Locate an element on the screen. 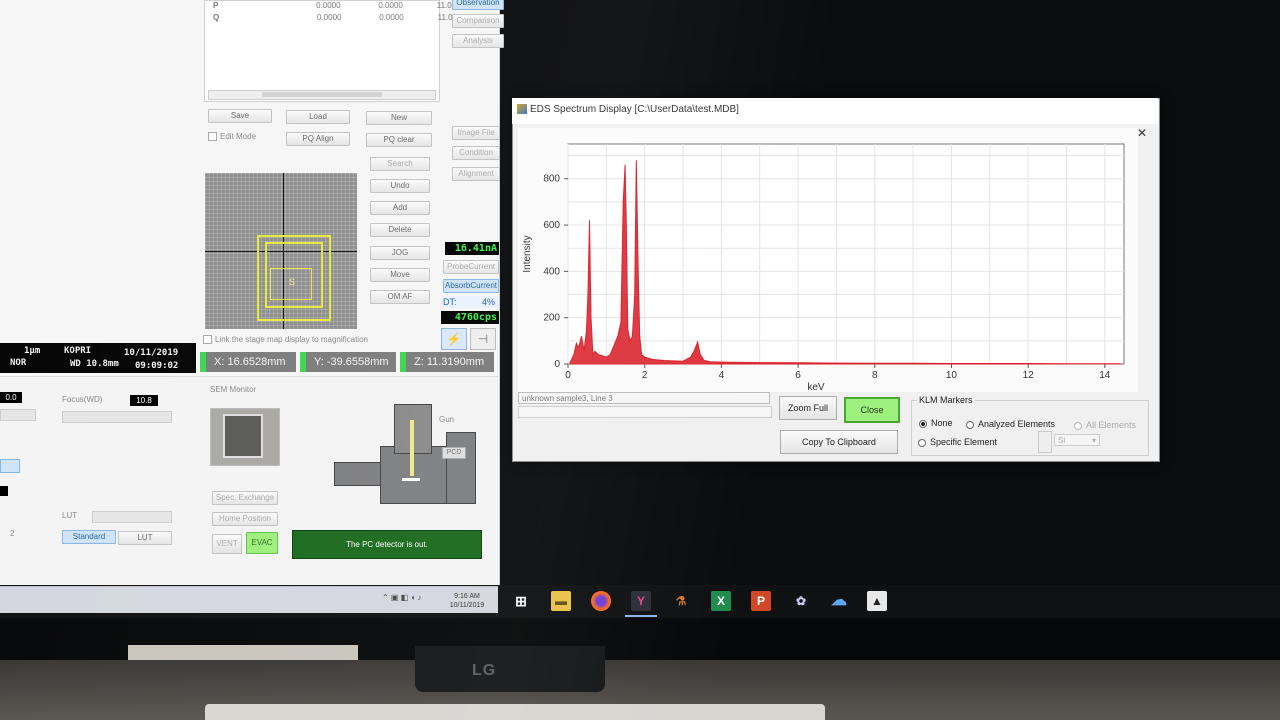 The width and height of the screenshot is (1280, 720). focus-value-field: 10.8 is located at coordinates (144, 400).